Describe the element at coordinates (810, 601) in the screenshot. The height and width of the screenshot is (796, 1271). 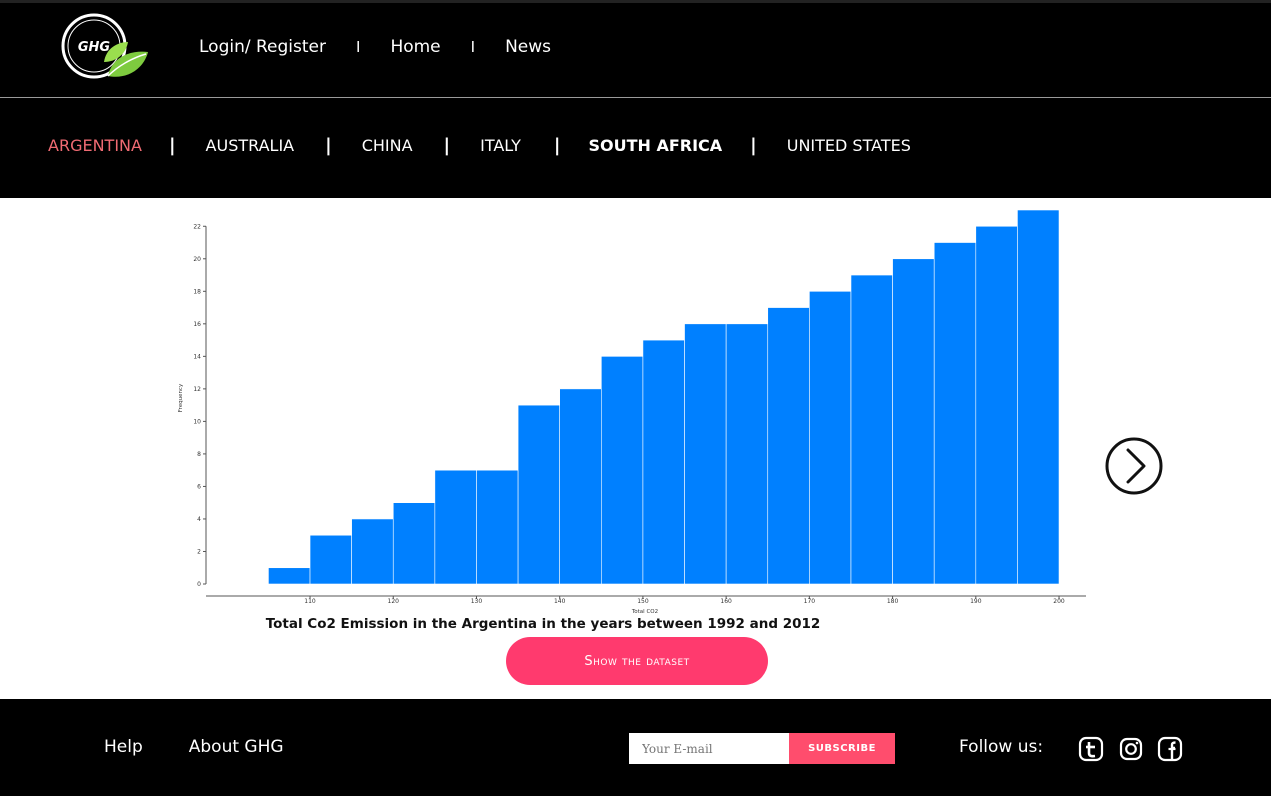
I see `x-tick-label: 170` at that location.